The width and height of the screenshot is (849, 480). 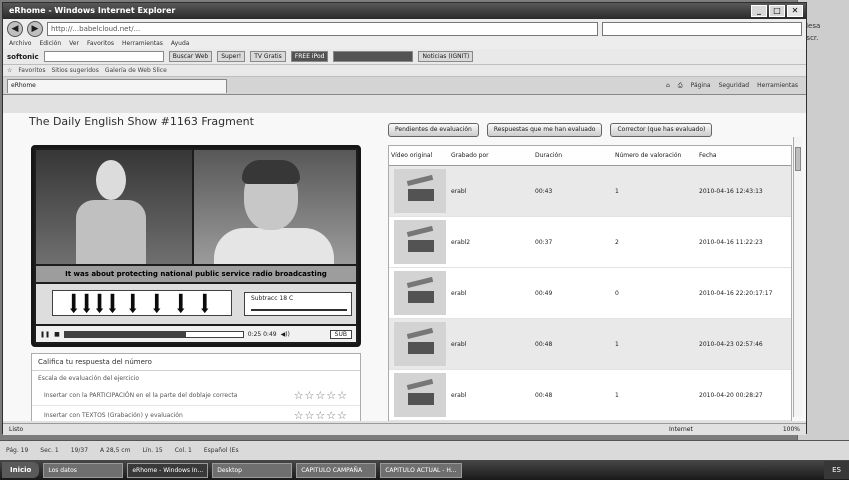 What do you see at coordinates (103, 56) in the screenshot?
I see `toolbar-search-input` at bounding box center [103, 56].